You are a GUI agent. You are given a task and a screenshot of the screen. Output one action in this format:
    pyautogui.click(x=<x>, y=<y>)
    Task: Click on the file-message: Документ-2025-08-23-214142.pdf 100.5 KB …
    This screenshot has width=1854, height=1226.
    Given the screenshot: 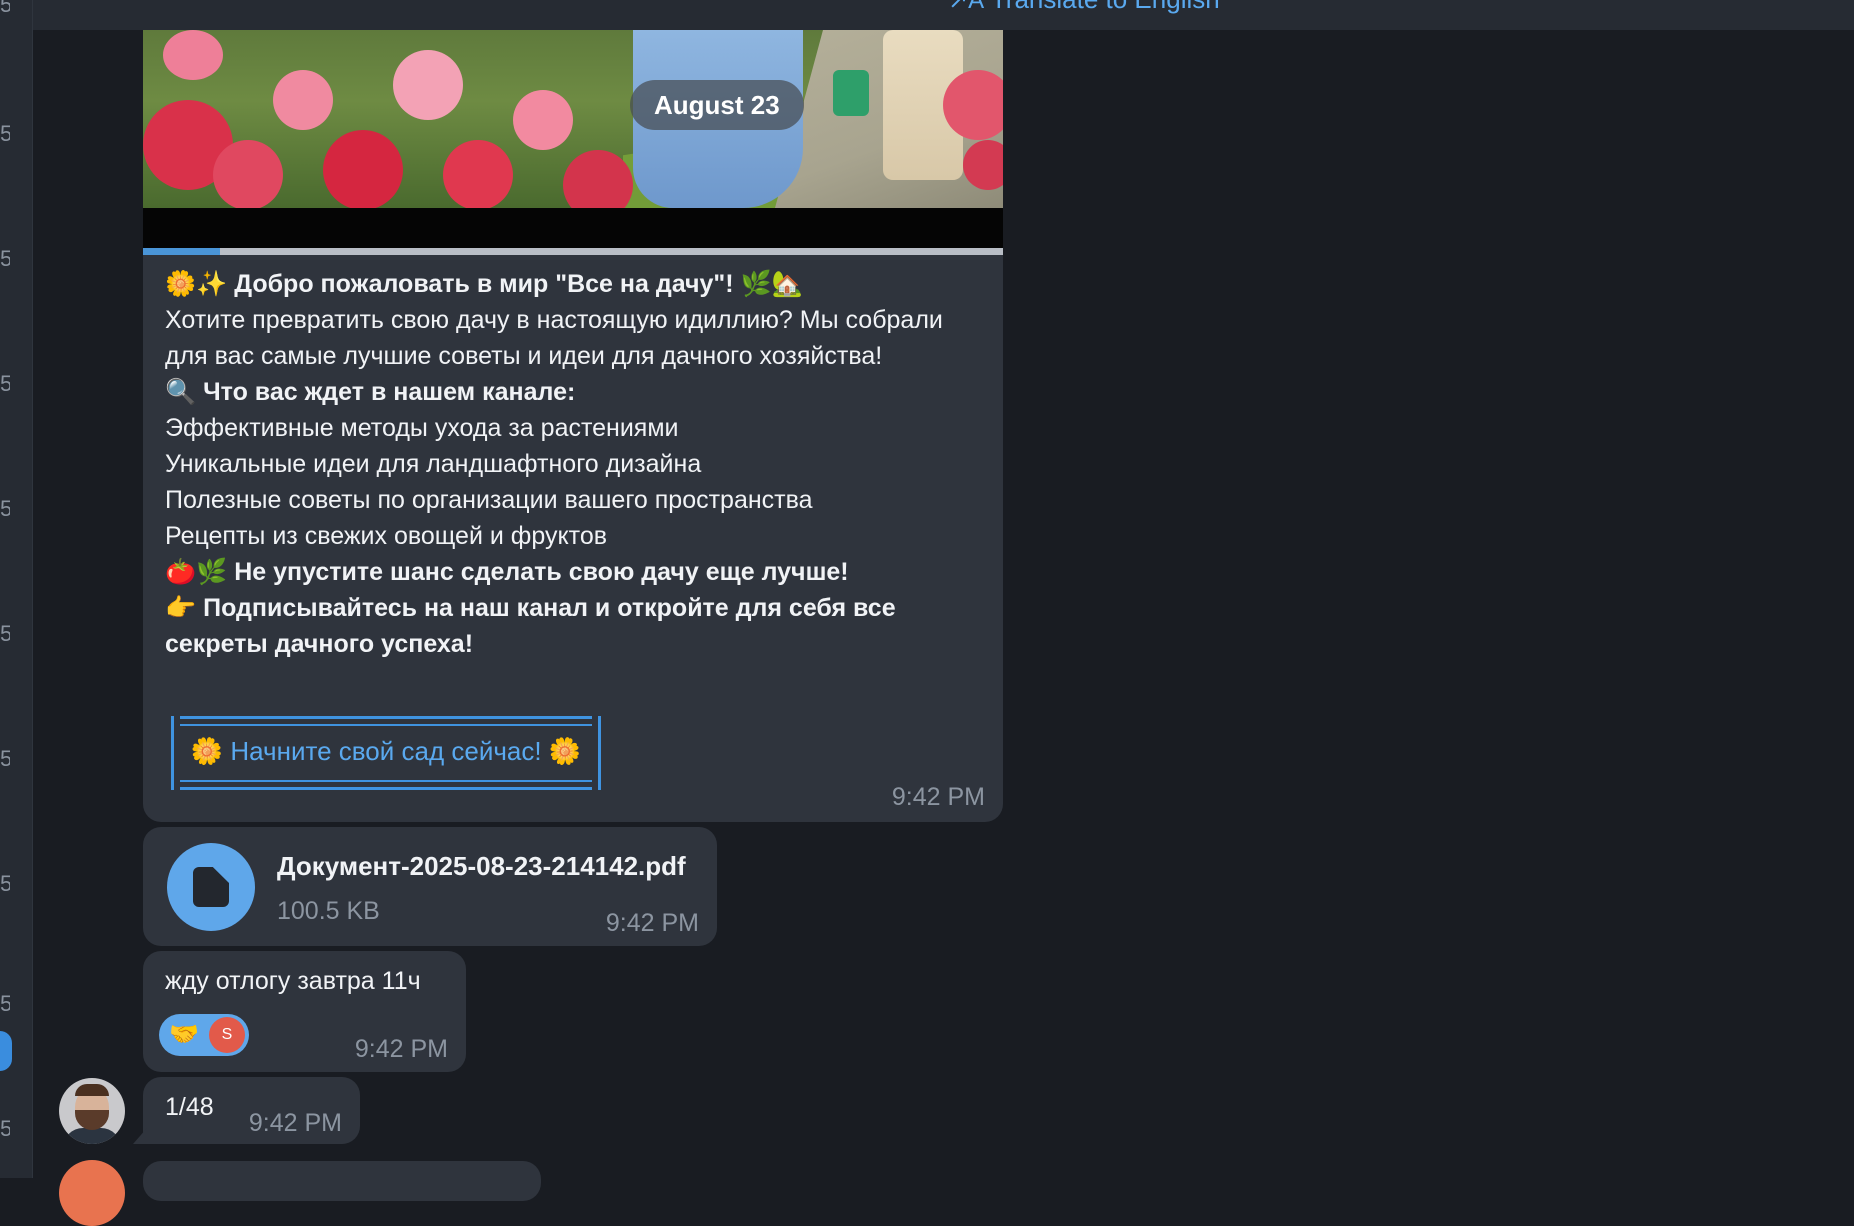 What is the action you would take?
    pyautogui.click(x=430, y=886)
    